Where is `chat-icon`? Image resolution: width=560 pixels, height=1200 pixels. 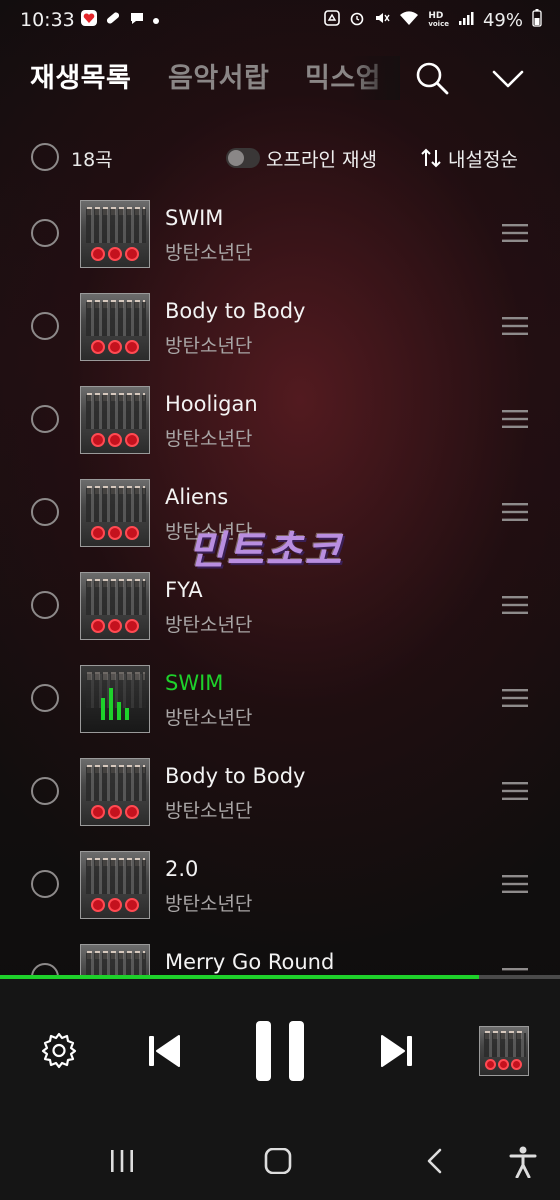 chat-icon is located at coordinates (137, 20).